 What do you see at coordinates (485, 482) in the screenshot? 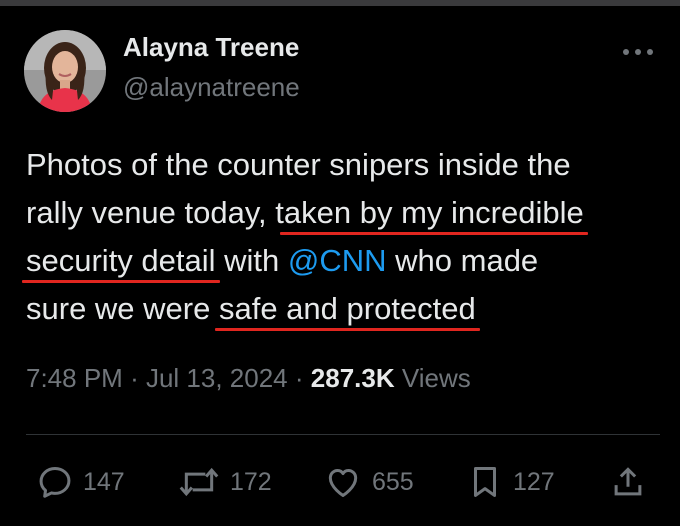
I see `bookmark-icon` at bounding box center [485, 482].